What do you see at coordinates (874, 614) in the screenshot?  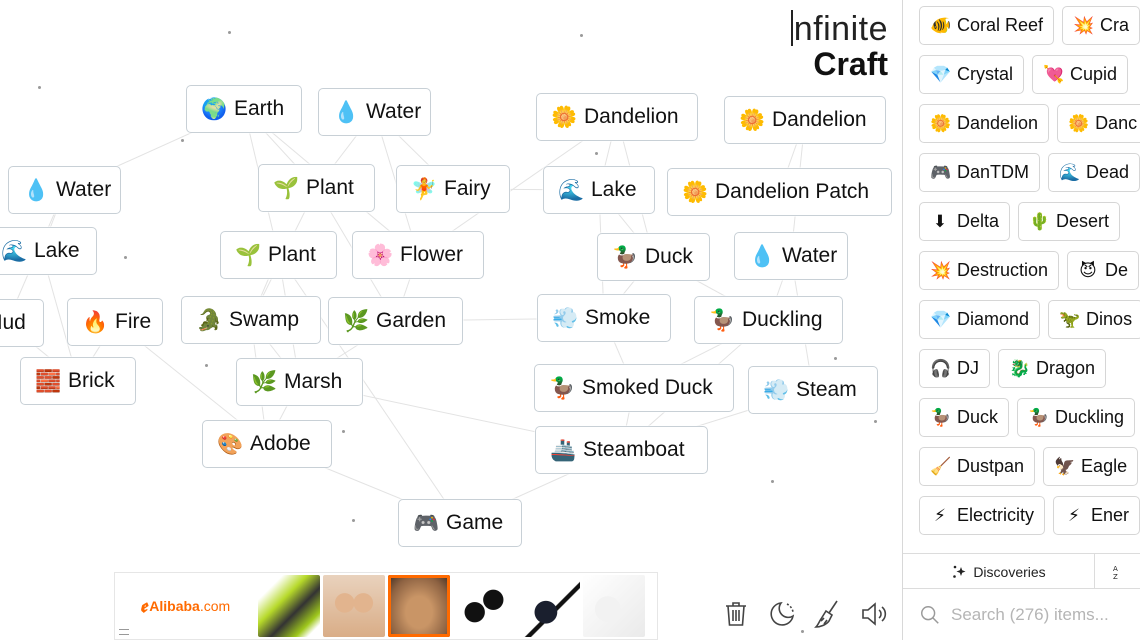 I see `sound-button` at bounding box center [874, 614].